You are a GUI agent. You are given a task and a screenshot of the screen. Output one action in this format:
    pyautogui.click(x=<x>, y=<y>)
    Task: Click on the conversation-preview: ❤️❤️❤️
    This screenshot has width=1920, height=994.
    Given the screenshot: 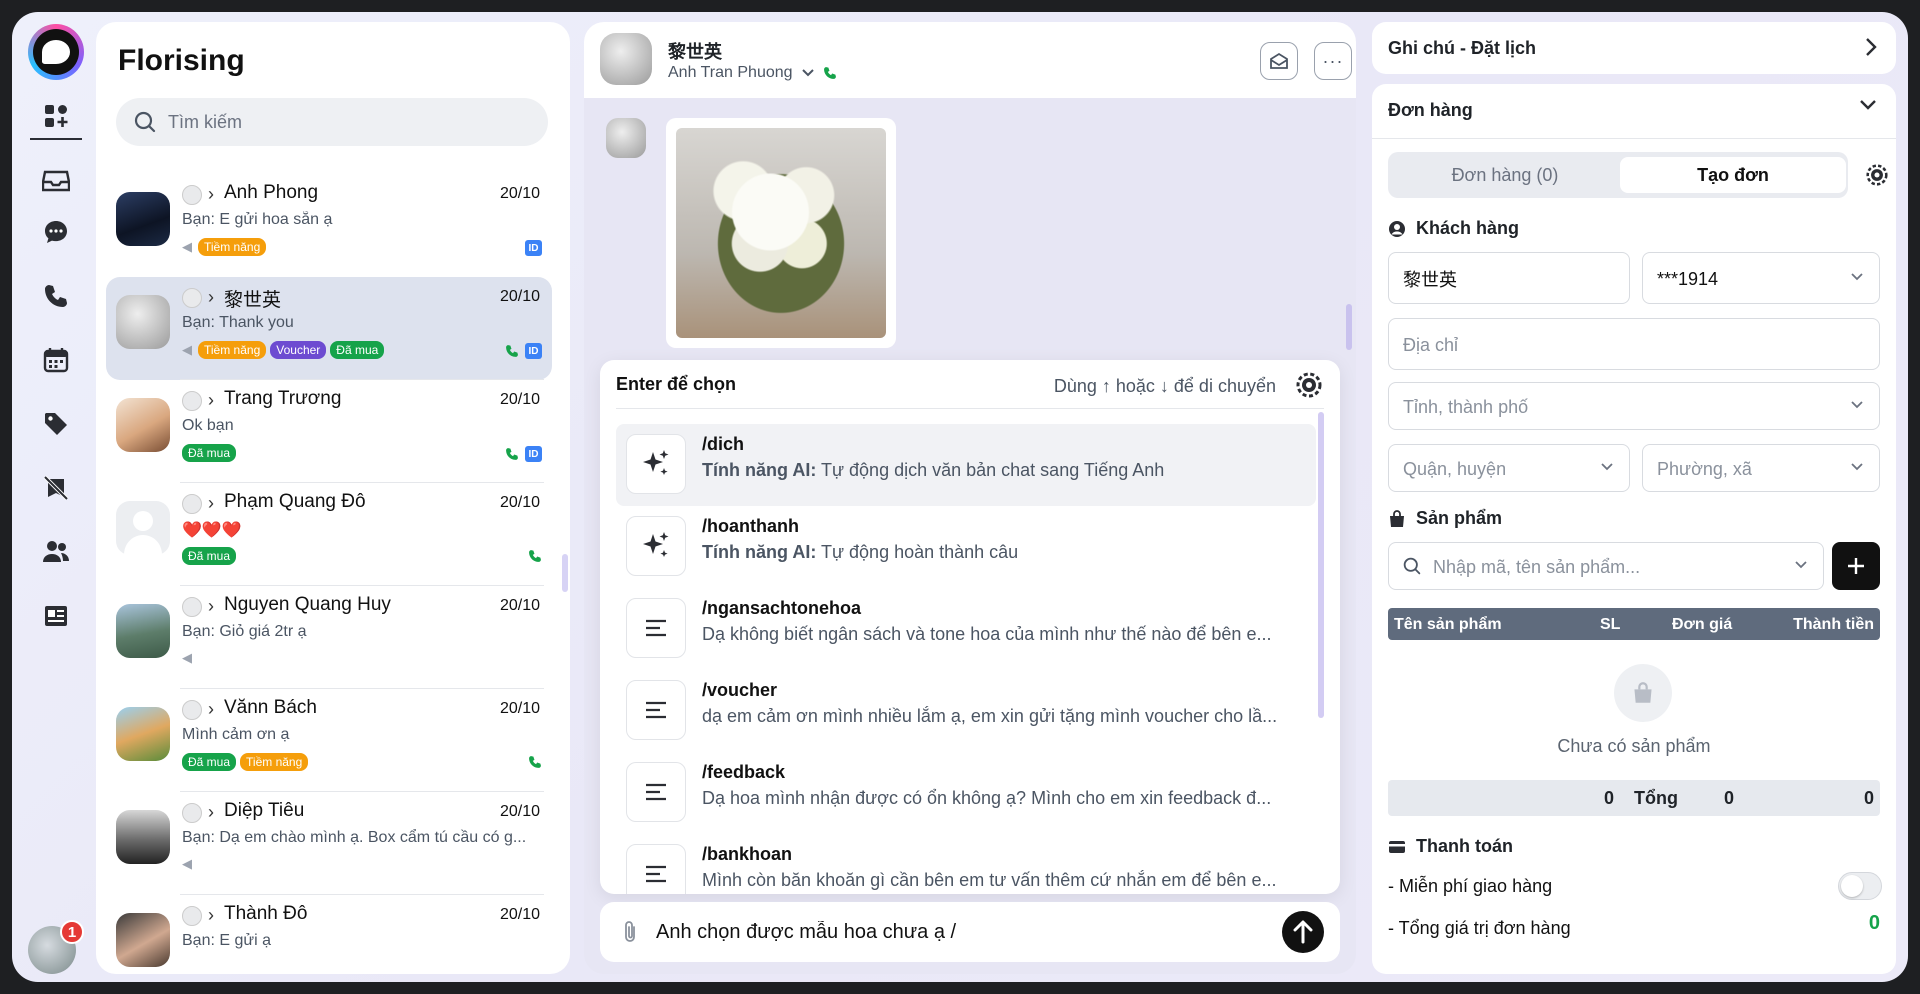 What is the action you would take?
    pyautogui.click(x=212, y=530)
    